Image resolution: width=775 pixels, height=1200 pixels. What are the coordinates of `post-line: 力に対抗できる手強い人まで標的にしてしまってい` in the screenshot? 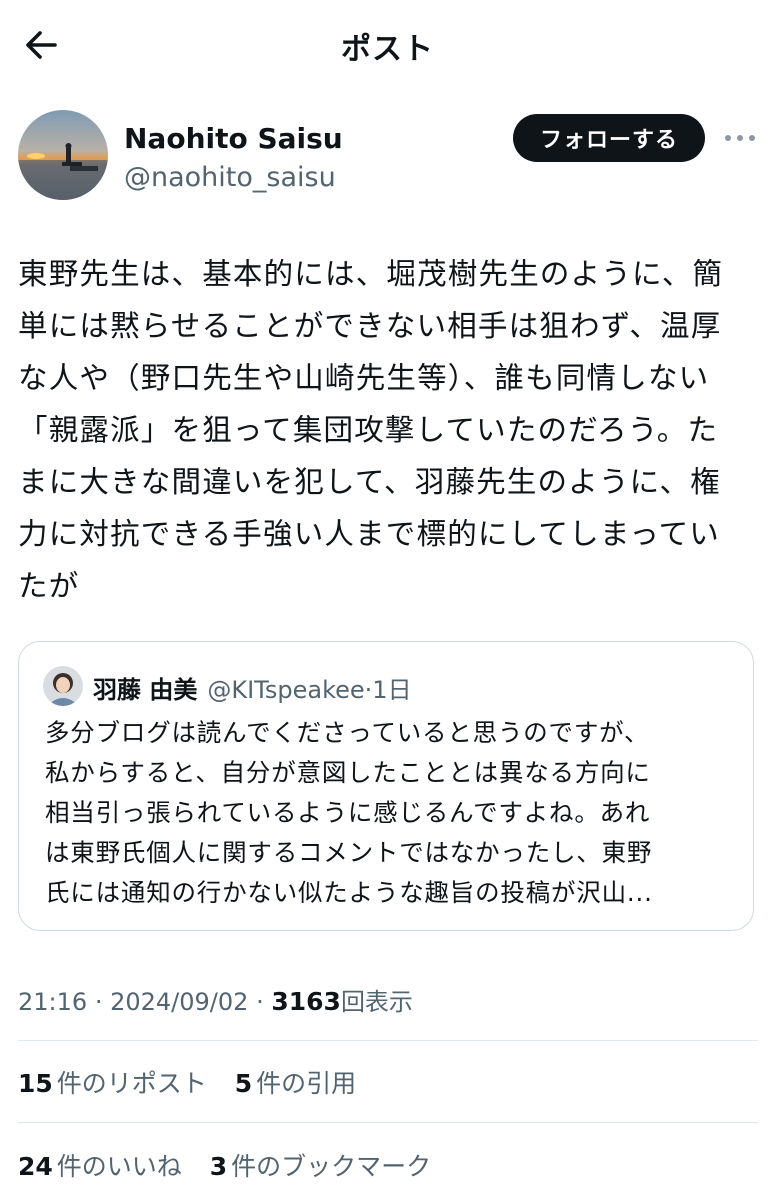 It's located at (369, 534).